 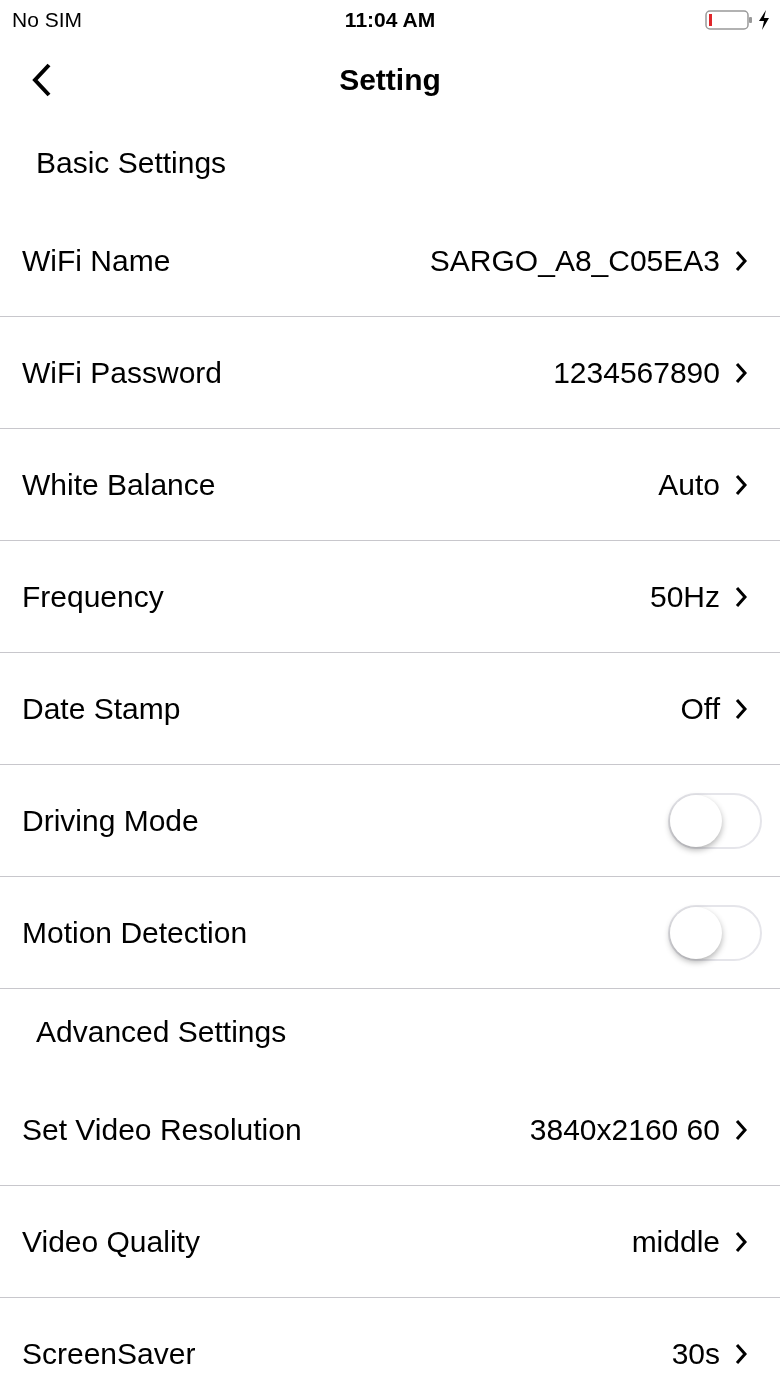 I want to click on setting-value: 1234567890, so click(x=636, y=372).